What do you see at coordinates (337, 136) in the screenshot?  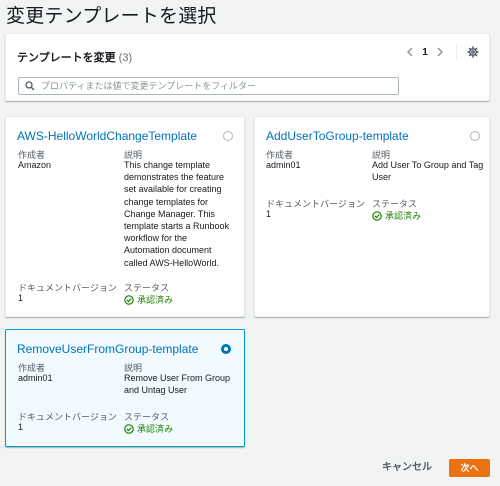 I see `card-title: AddUserToGroup-template` at bounding box center [337, 136].